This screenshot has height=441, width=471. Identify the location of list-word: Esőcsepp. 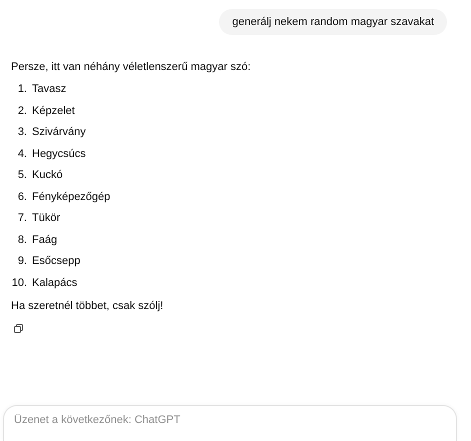
(56, 261).